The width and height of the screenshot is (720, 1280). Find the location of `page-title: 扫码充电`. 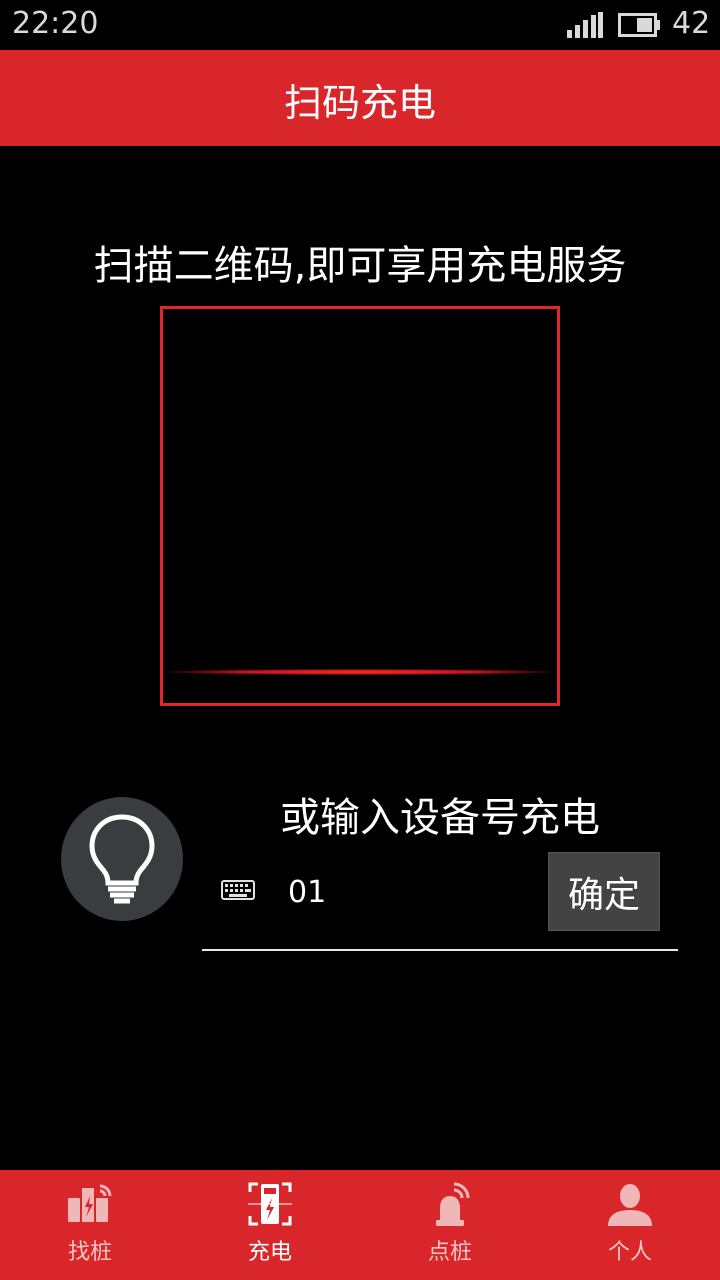

page-title: 扫码充电 is located at coordinates (359, 103).